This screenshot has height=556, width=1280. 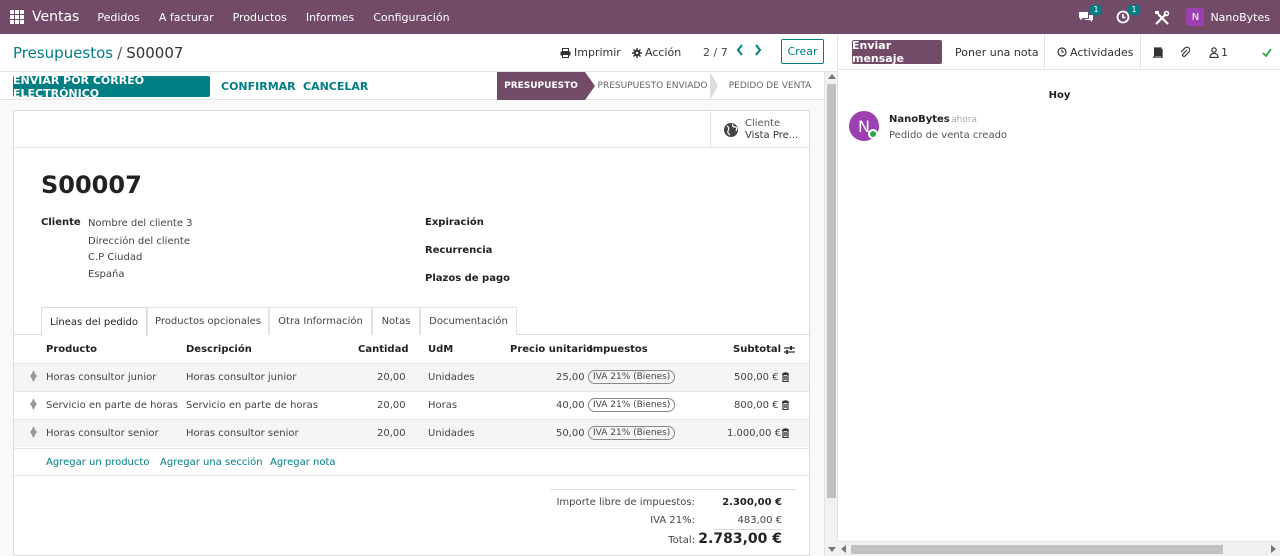 What do you see at coordinates (770, 86) in the screenshot?
I see `status-pedido-de-venta: PEDIDO DE VENTA` at bounding box center [770, 86].